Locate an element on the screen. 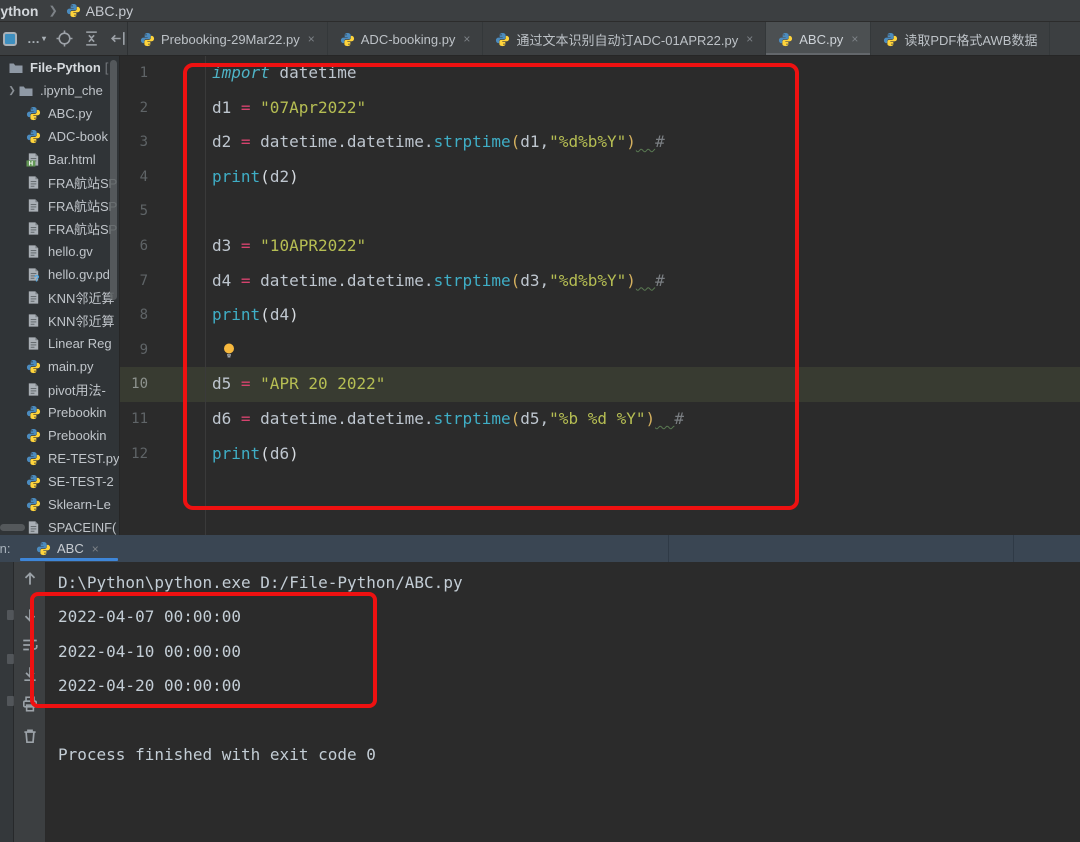 The image size is (1080, 842). code-line: 12 print(d6) is located at coordinates (600, 454).